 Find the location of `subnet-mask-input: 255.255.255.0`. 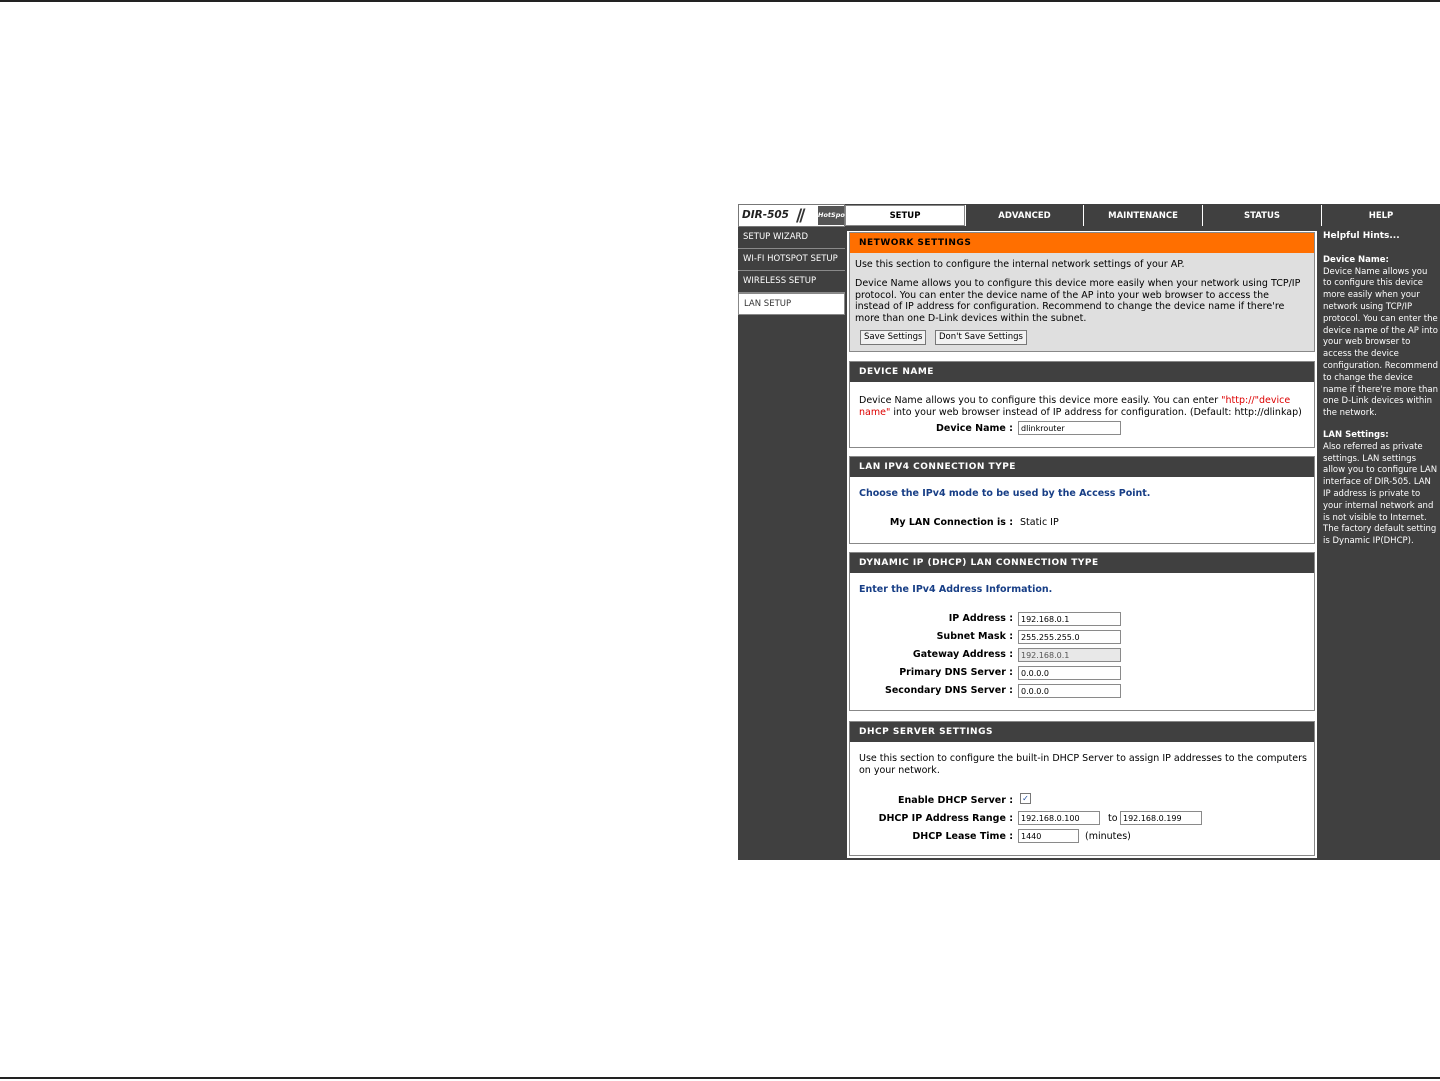

subnet-mask-input: 255.255.255.0 is located at coordinates (1069, 637).